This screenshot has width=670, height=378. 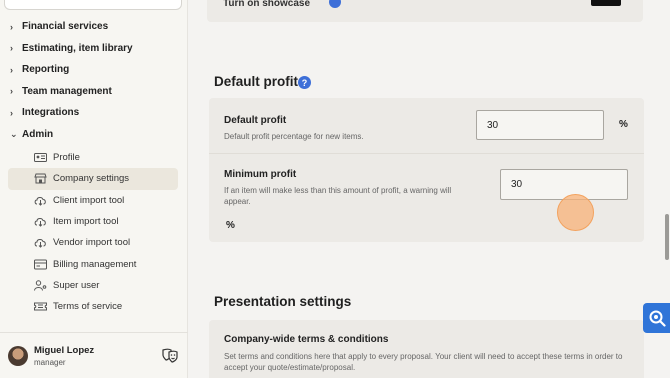 I want to click on sidebar-item-label: Estimating, item library, so click(x=77, y=48).